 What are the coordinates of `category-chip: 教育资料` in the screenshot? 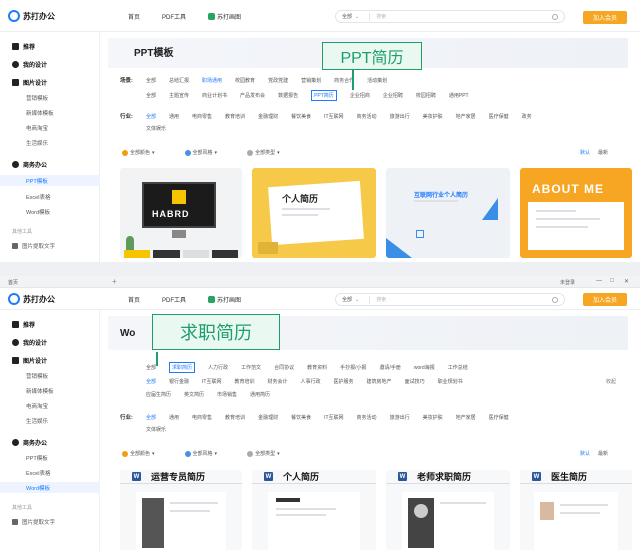 It's located at (317, 367).